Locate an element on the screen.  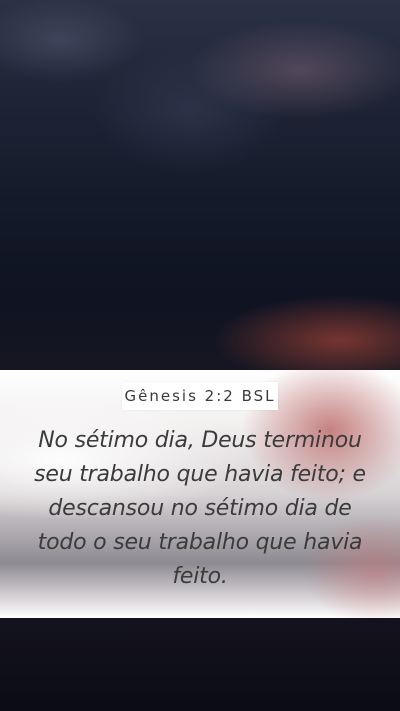
bottom-background is located at coordinates (200, 664).